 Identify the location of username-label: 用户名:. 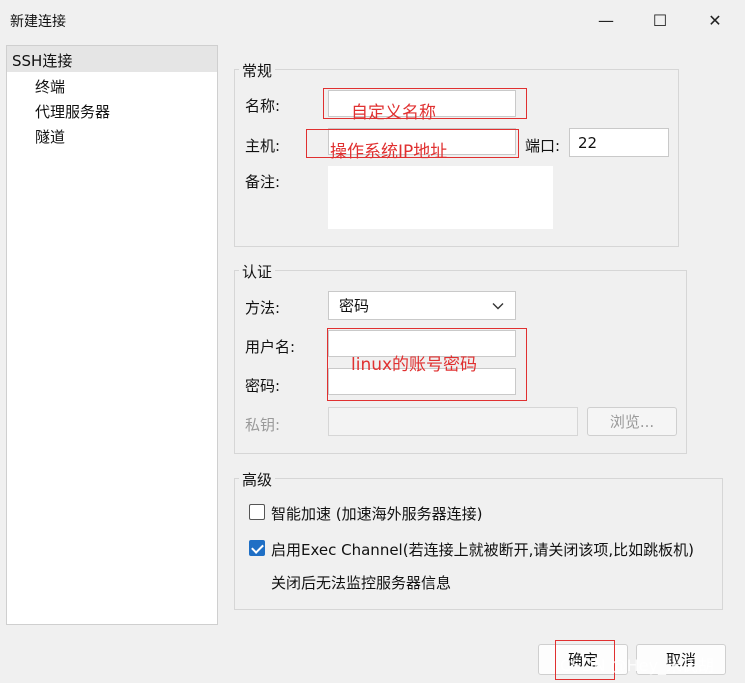
(270, 347).